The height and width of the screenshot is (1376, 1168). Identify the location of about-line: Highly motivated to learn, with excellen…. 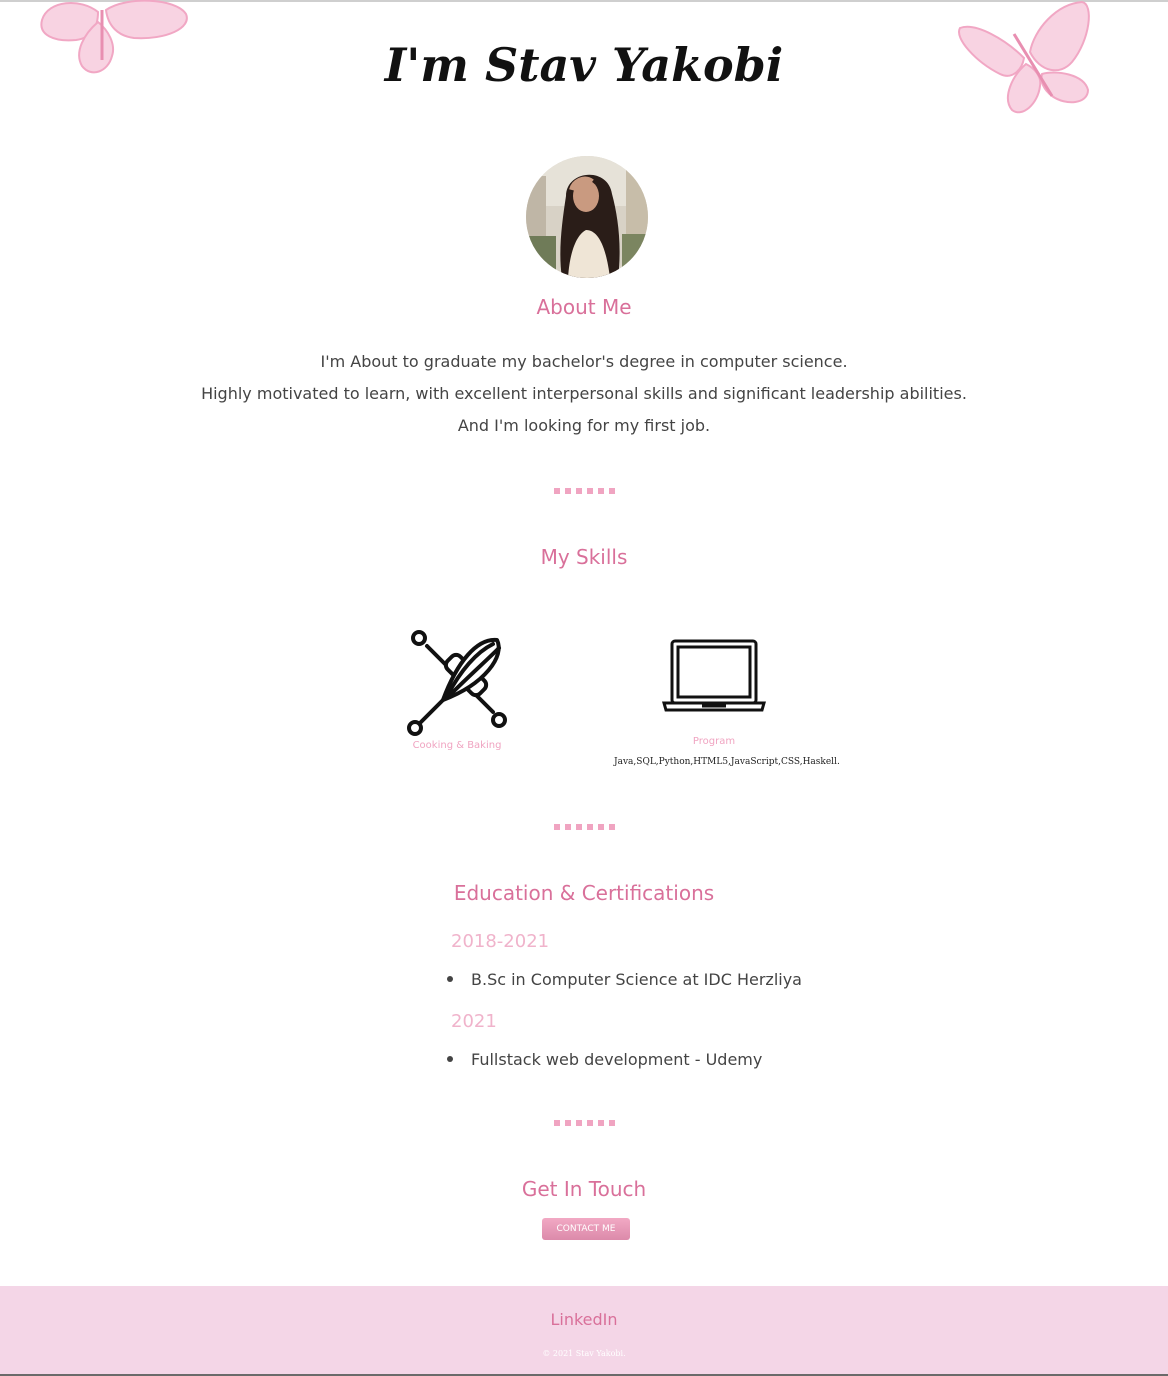
(584, 393).